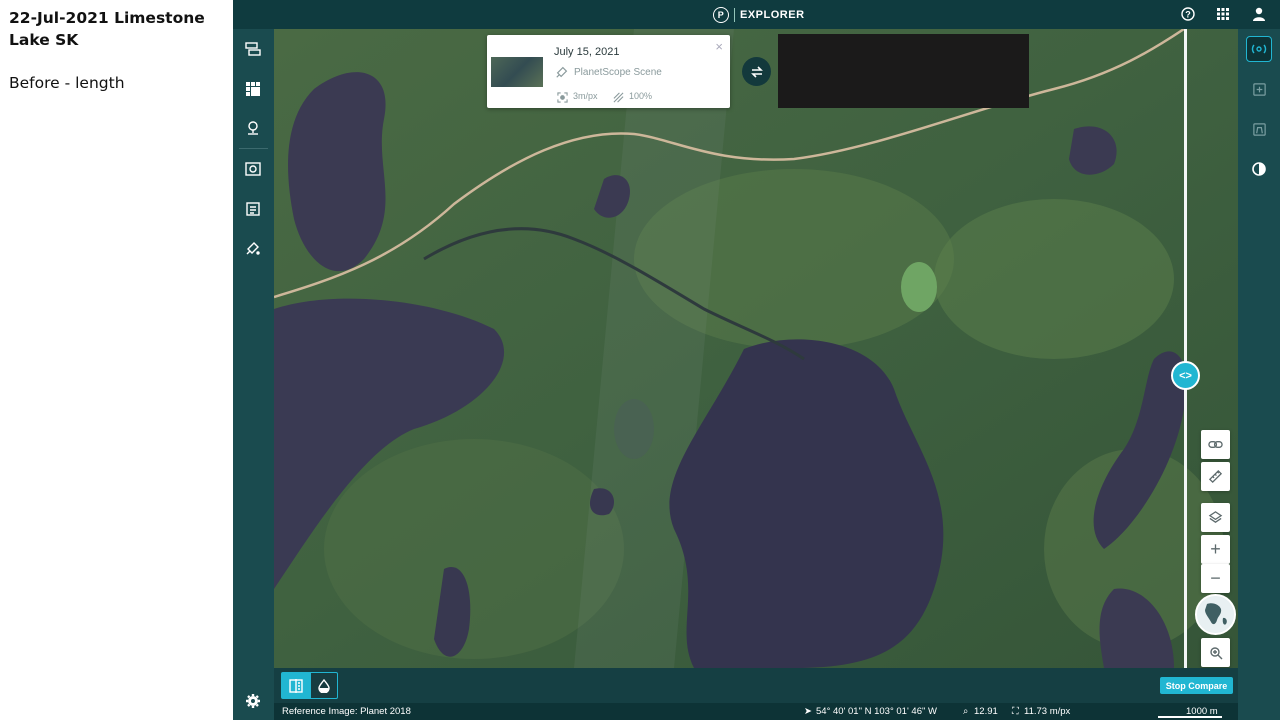 This screenshot has width=1280, height=720. I want to click on app-name: EXPLORER, so click(772, 15).